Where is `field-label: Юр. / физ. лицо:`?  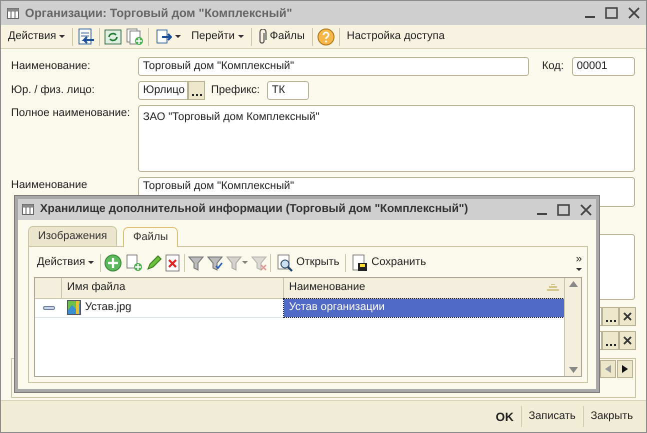
field-label: Юр. / физ. лицо: is located at coordinates (53, 90).